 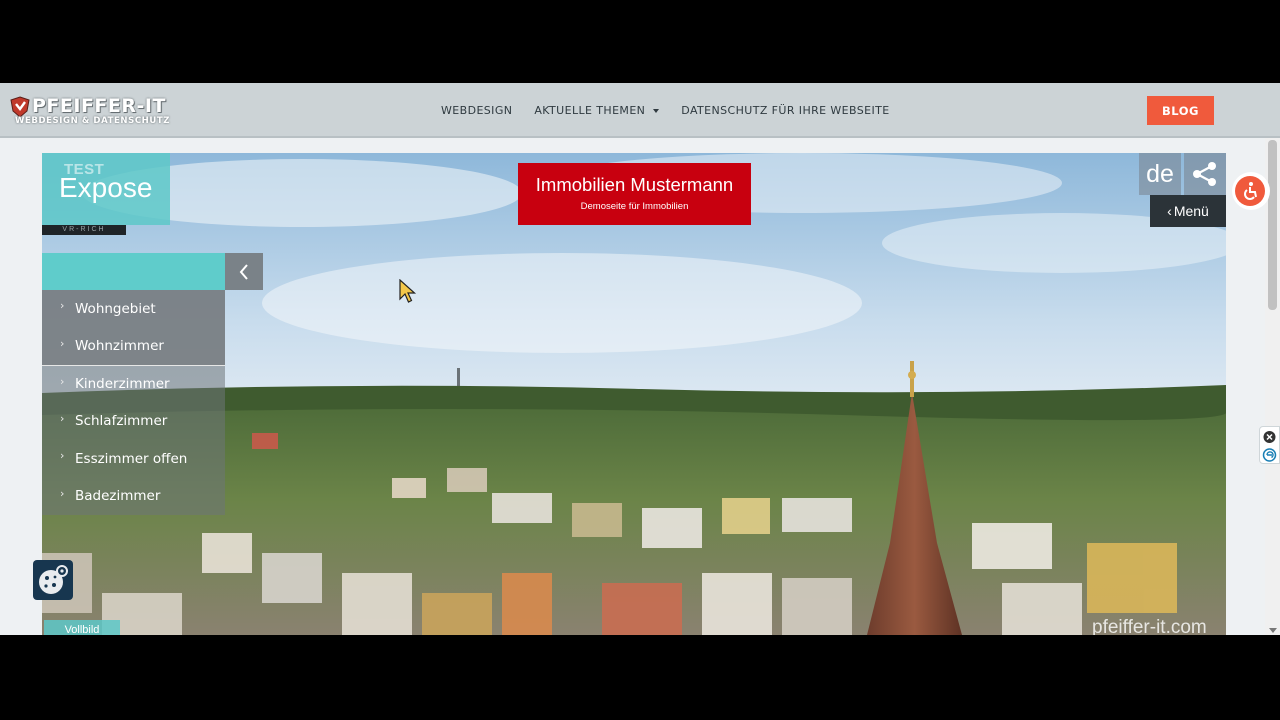 I want to click on menu-label: Menü, so click(x=1191, y=211).